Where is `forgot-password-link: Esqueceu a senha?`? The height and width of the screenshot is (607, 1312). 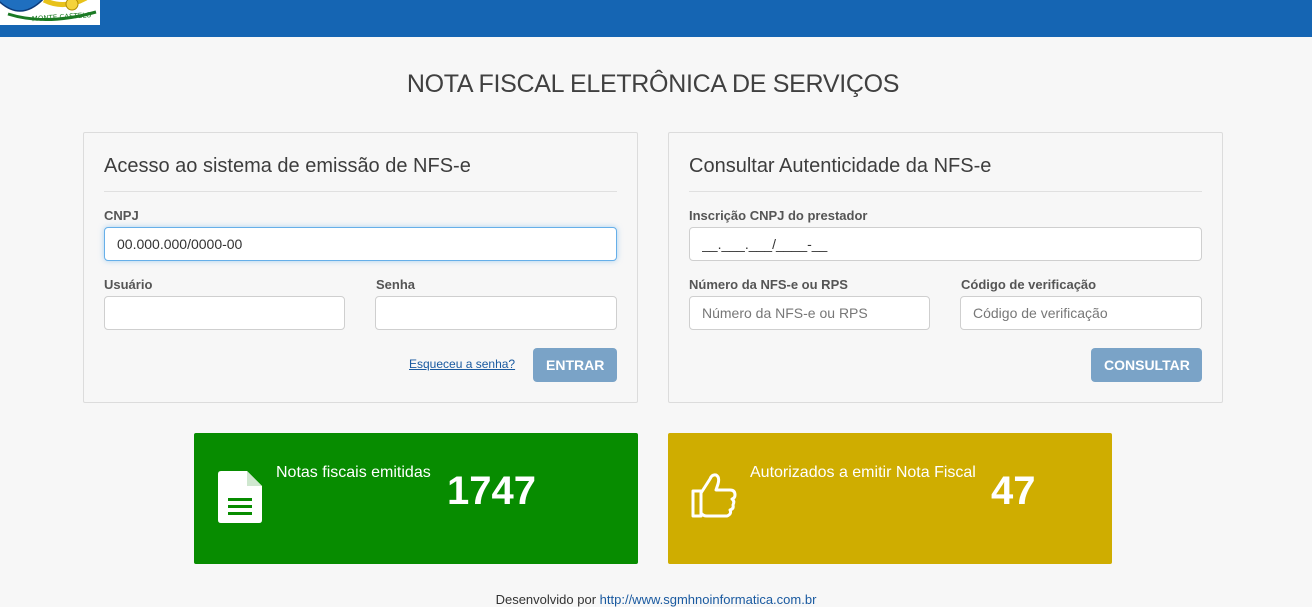
forgot-password-link: Esqueceu a senha? is located at coordinates (462, 364).